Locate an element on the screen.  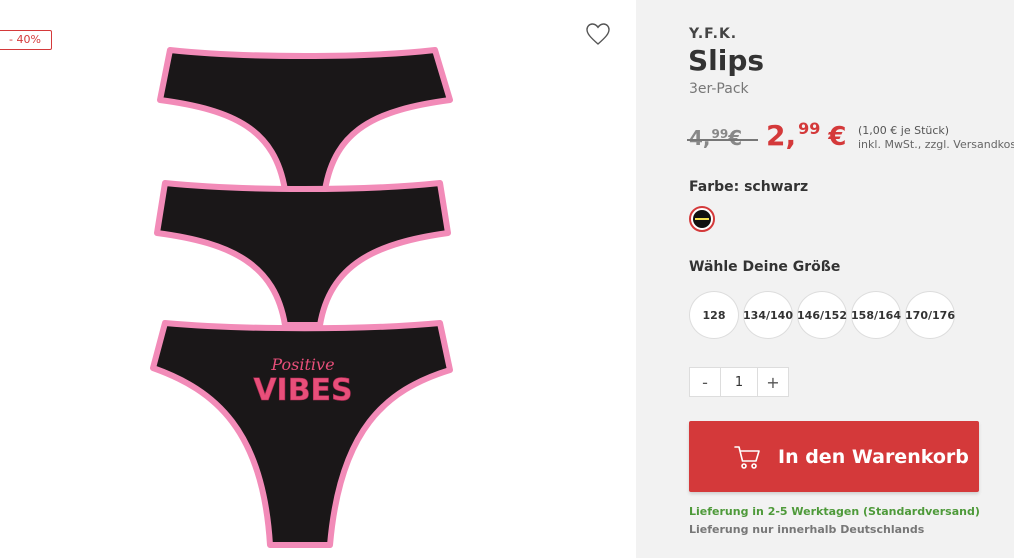
quantity-input is located at coordinates (739, 382).